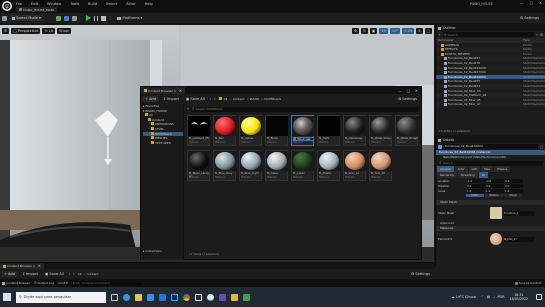  What do you see at coordinates (126, 297) in the screenshot?
I see `edge-icon` at bounding box center [126, 297].